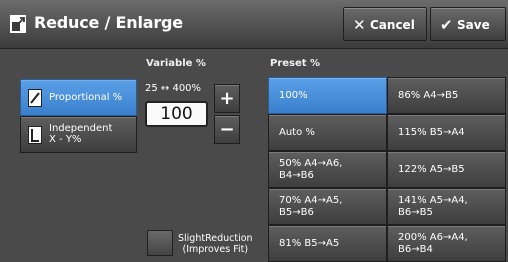  Describe the element at coordinates (392, 25) in the screenshot. I see `cancel-button-label: Cancel` at that location.